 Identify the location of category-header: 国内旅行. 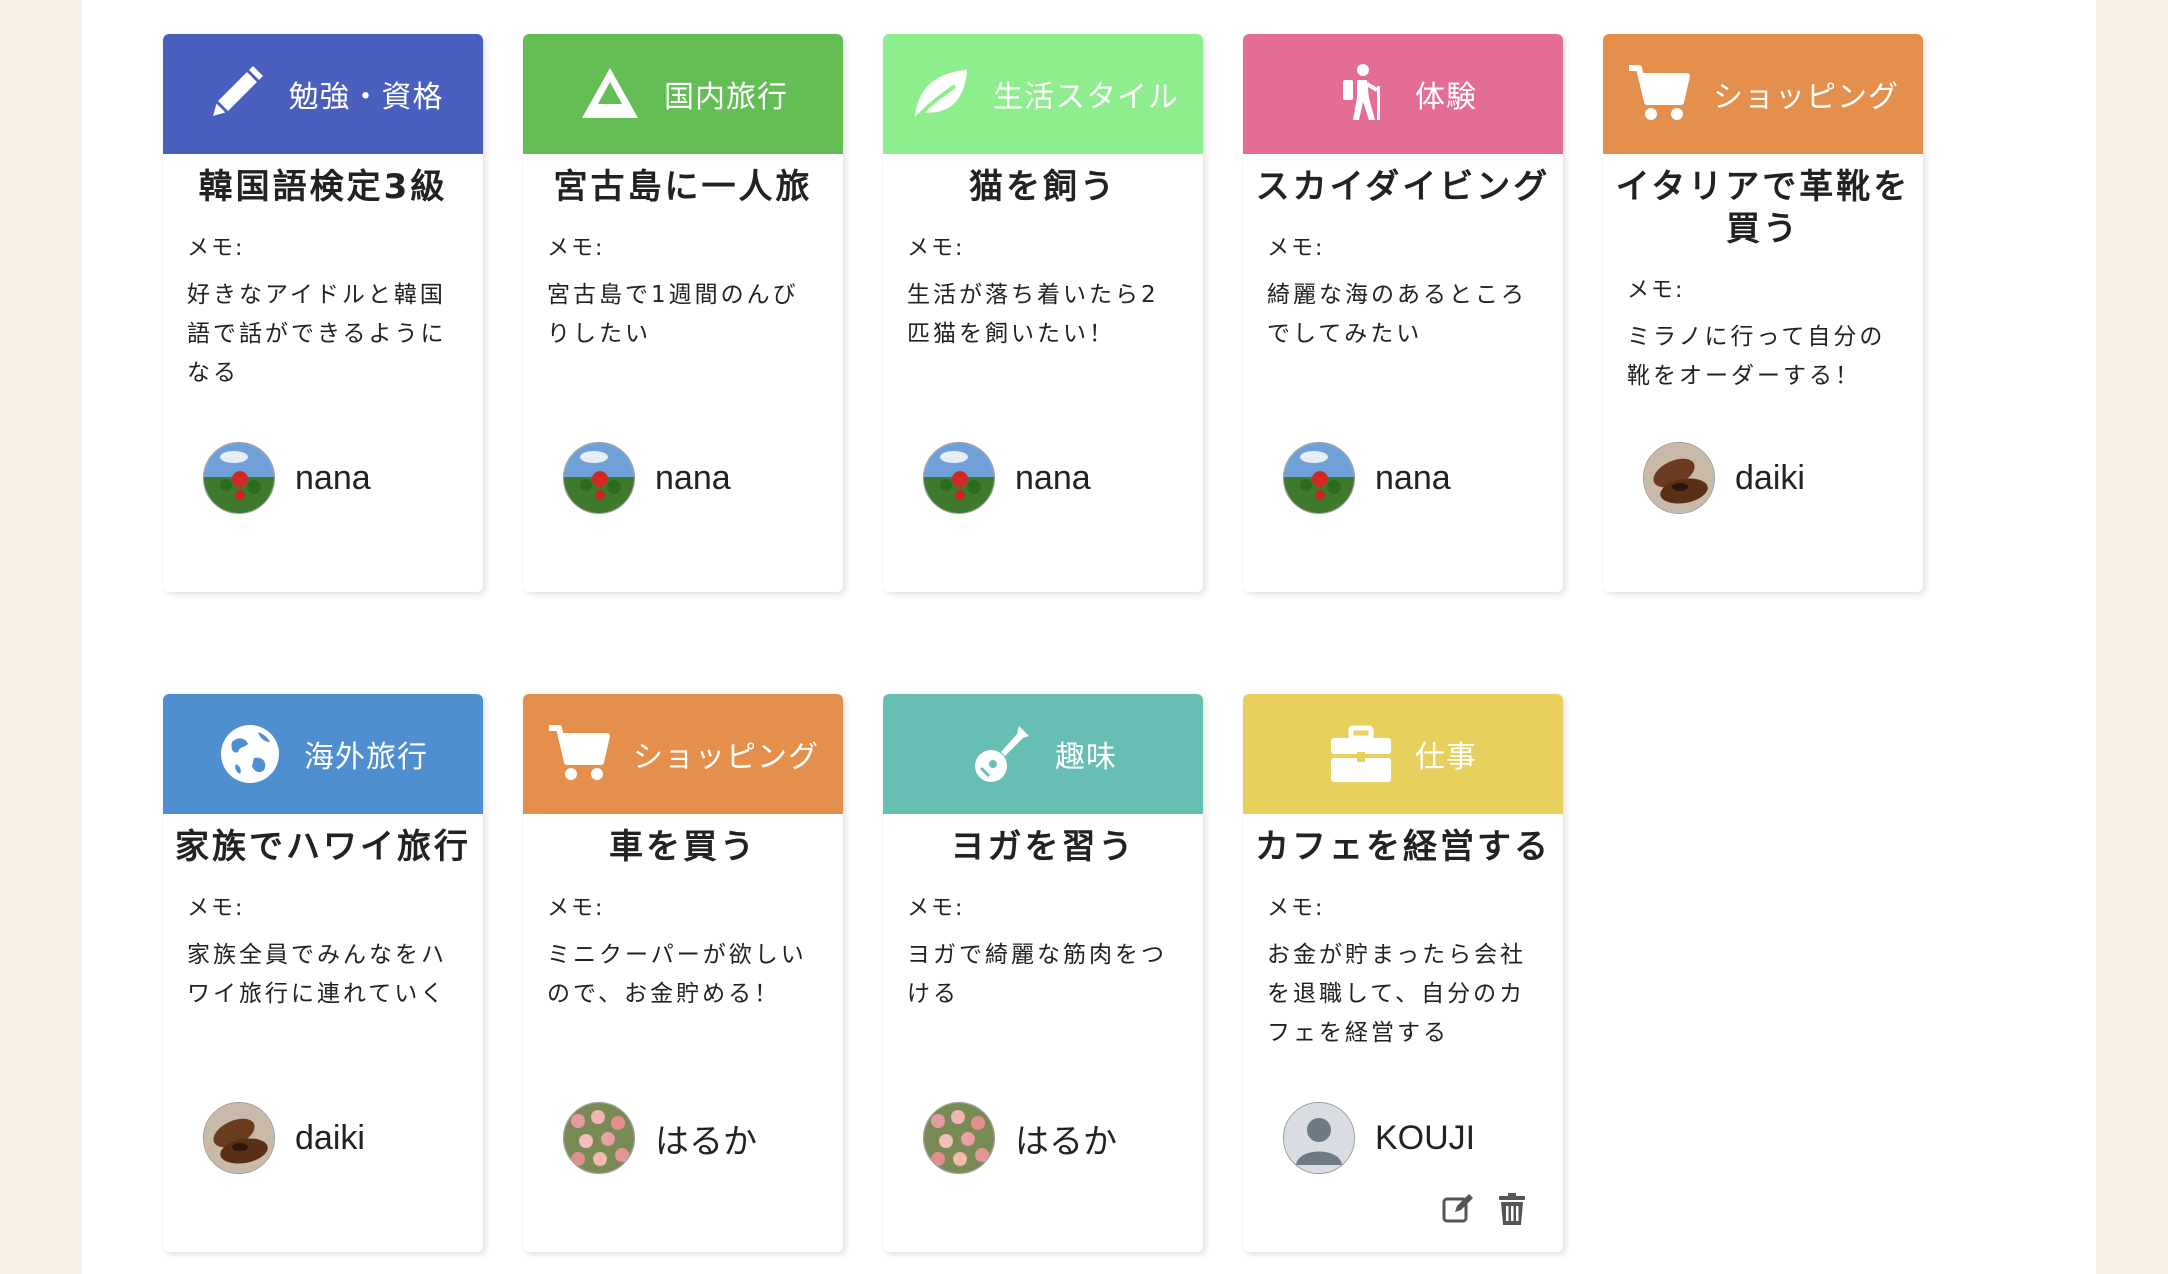
(683, 94).